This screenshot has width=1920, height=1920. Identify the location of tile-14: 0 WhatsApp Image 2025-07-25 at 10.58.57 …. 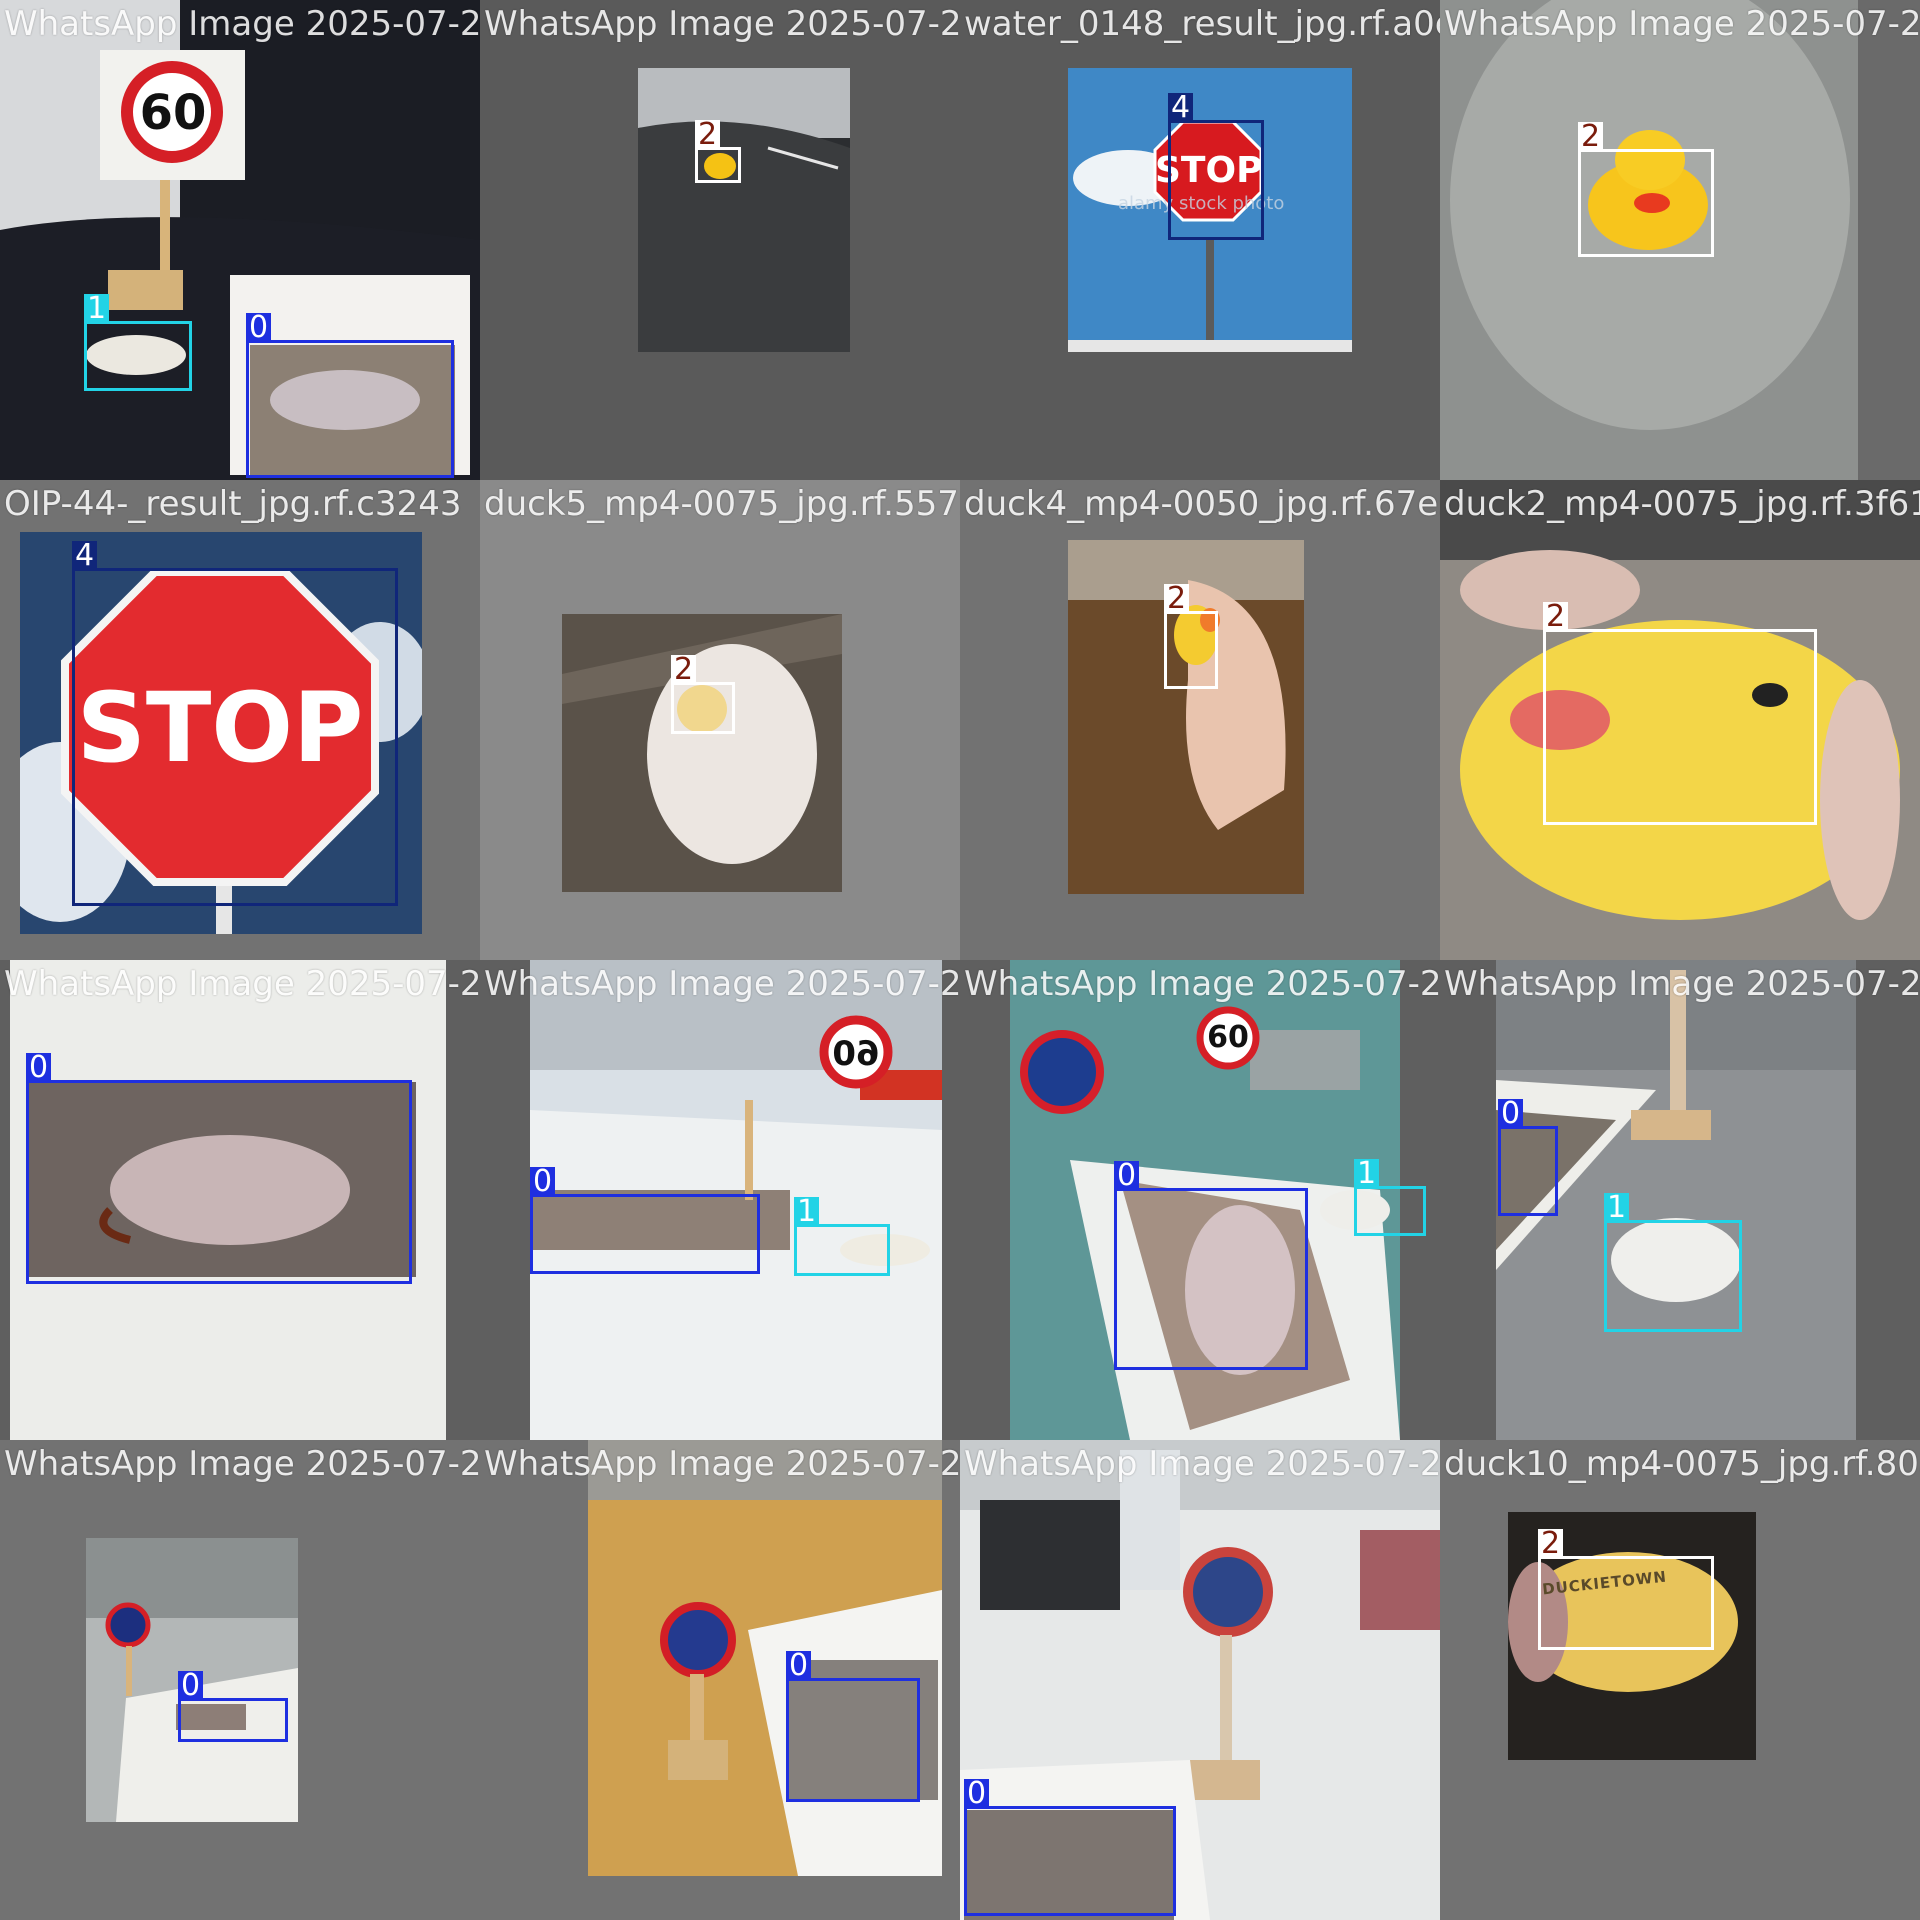
(1200, 1680).